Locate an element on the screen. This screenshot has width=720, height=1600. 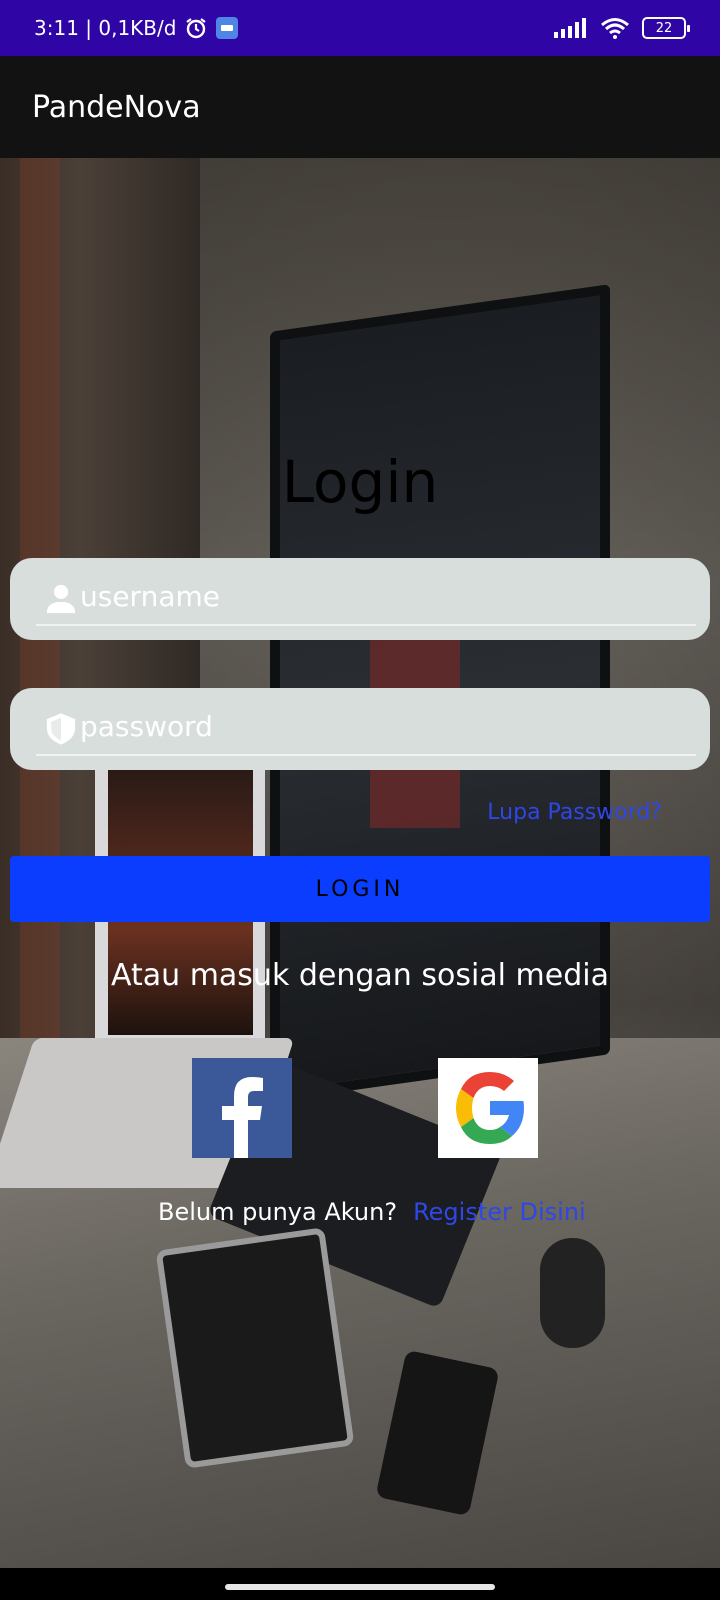
username-field: username is located at coordinates (360, 599).